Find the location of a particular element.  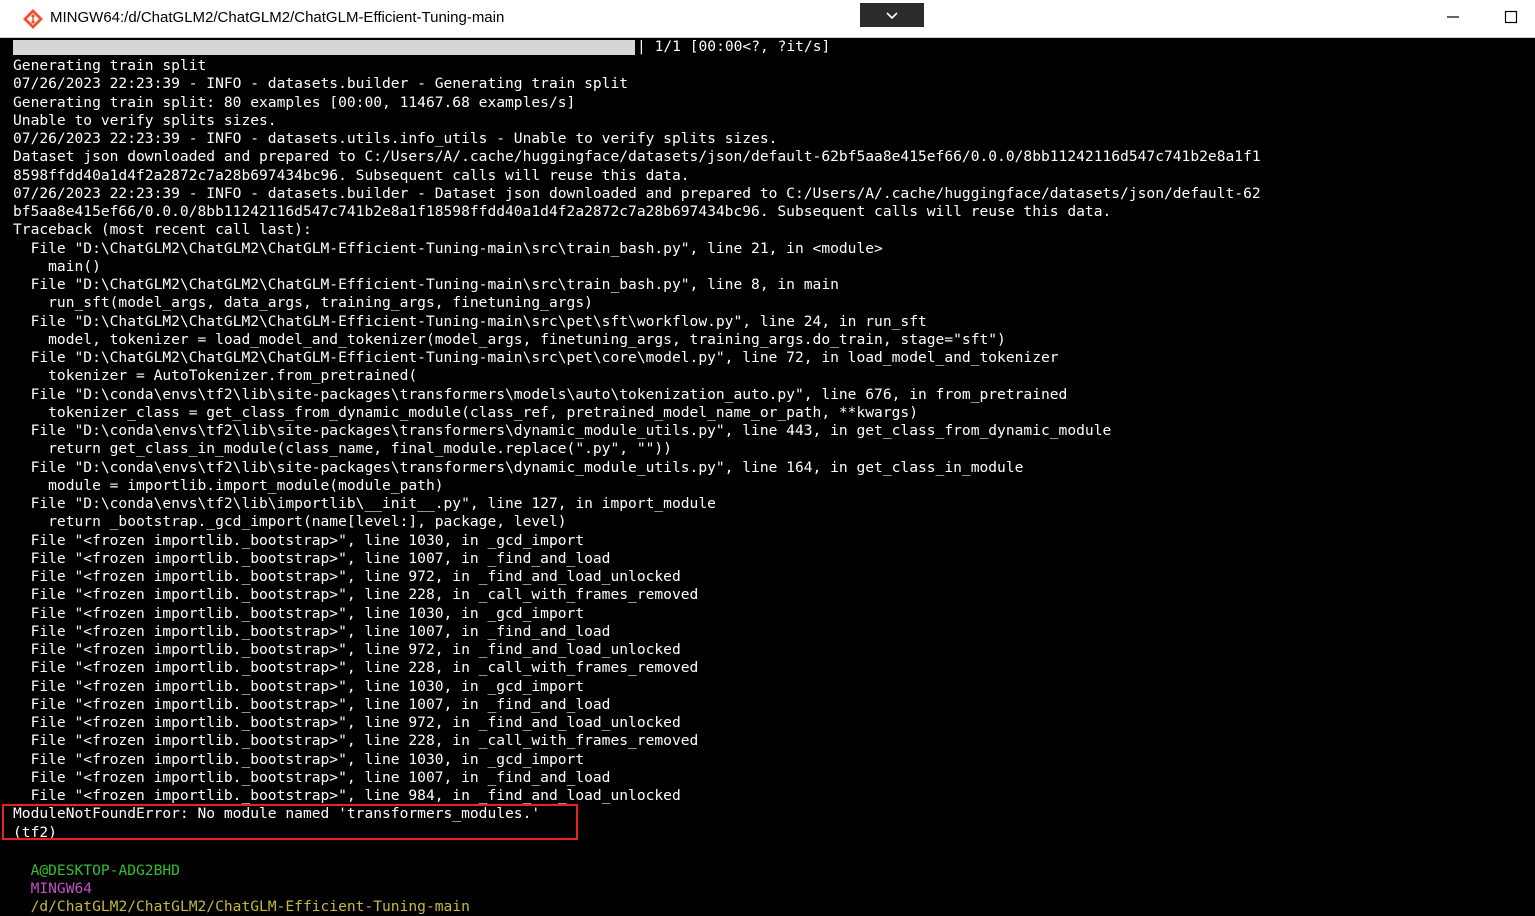

error-highlight-box is located at coordinates (290, 822).